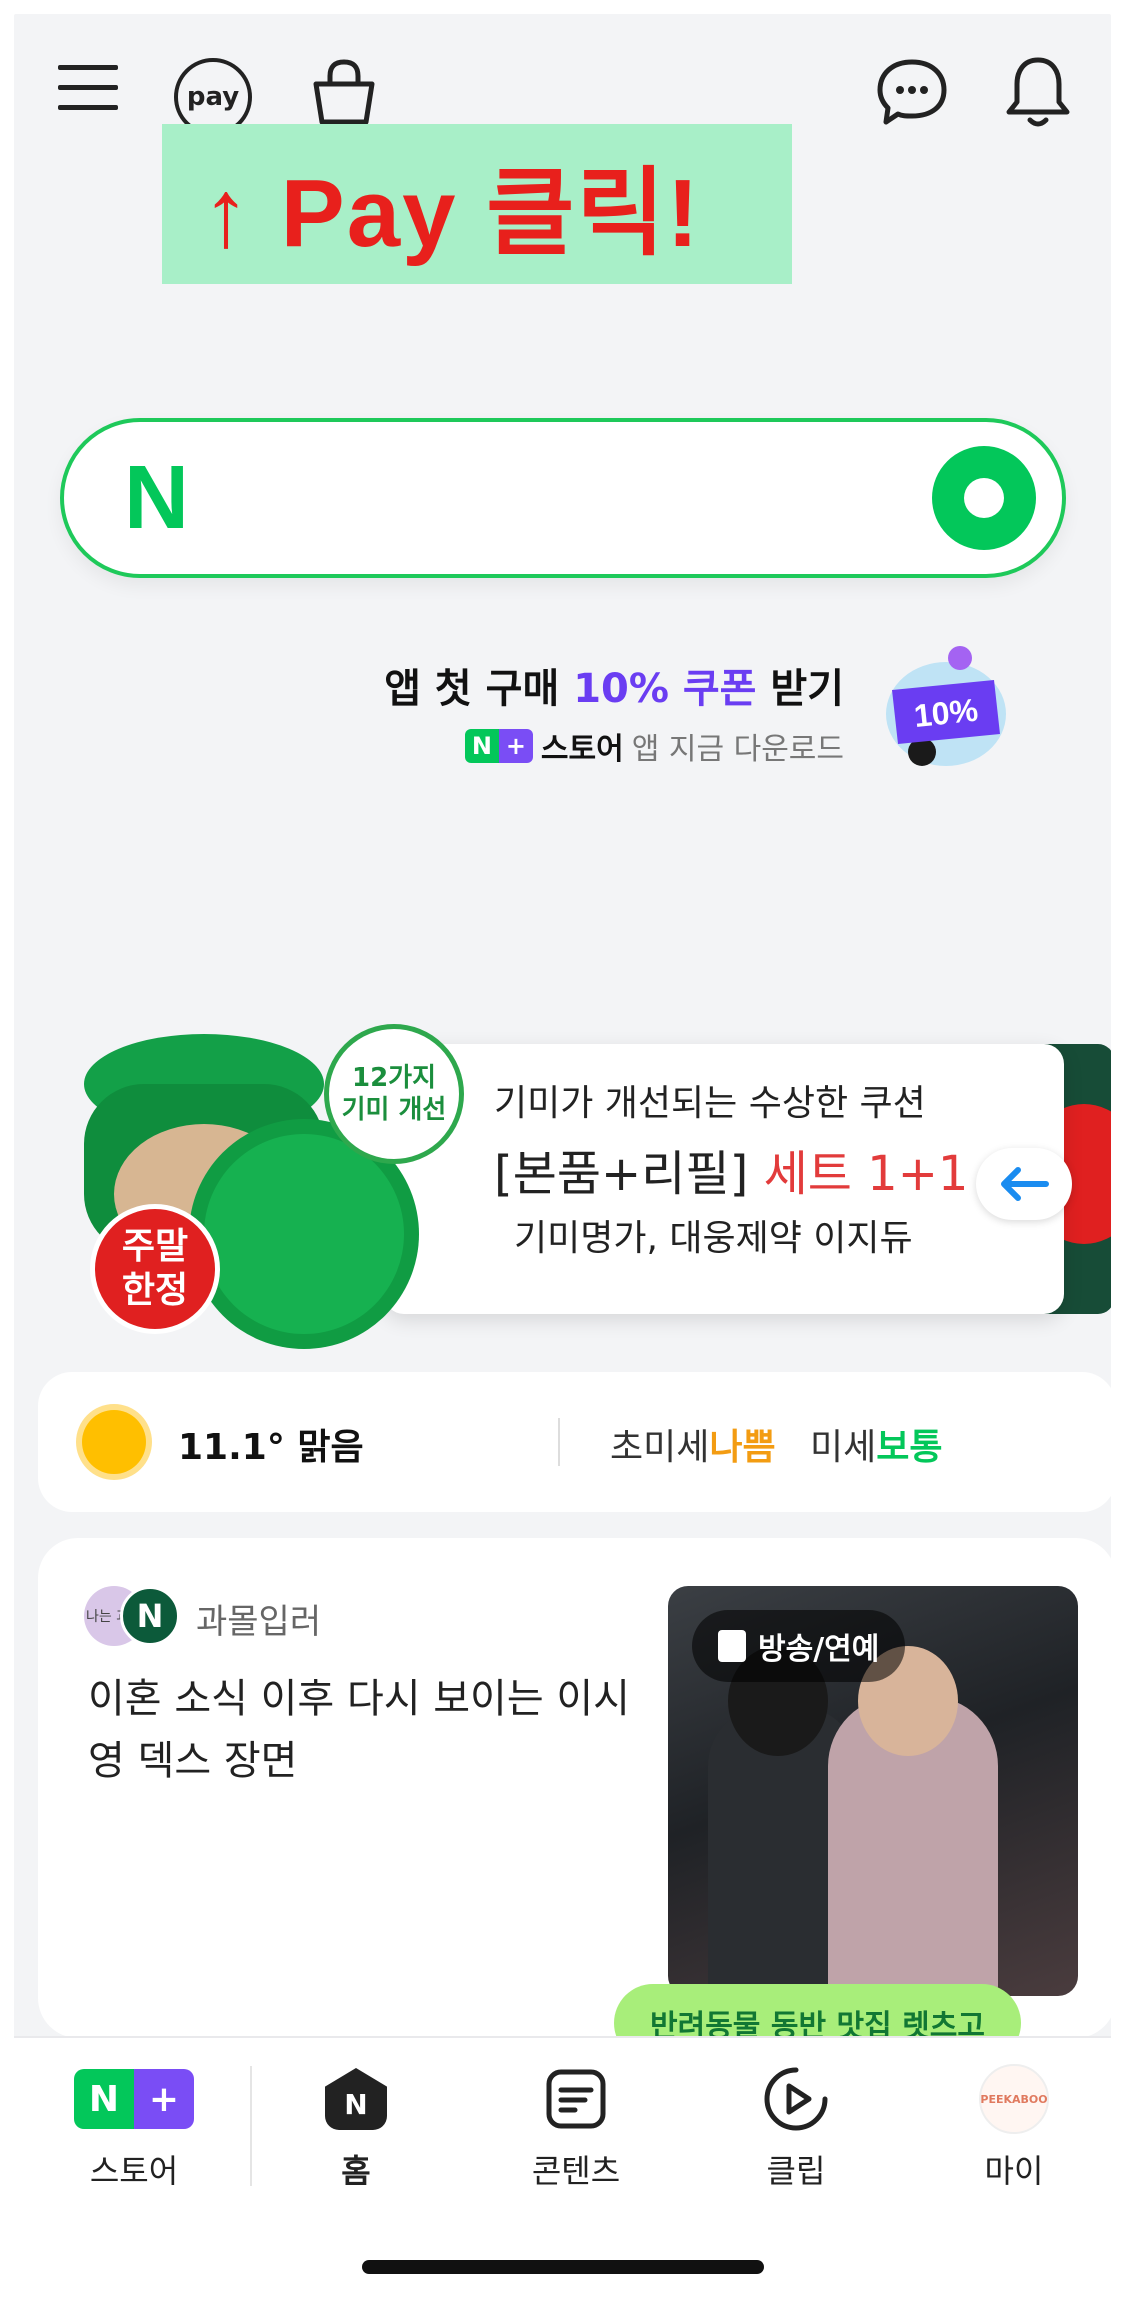 The image size is (1125, 2304). Describe the element at coordinates (665, 689) in the screenshot. I see `promo-highlight: 10% 쿠폰` at that location.